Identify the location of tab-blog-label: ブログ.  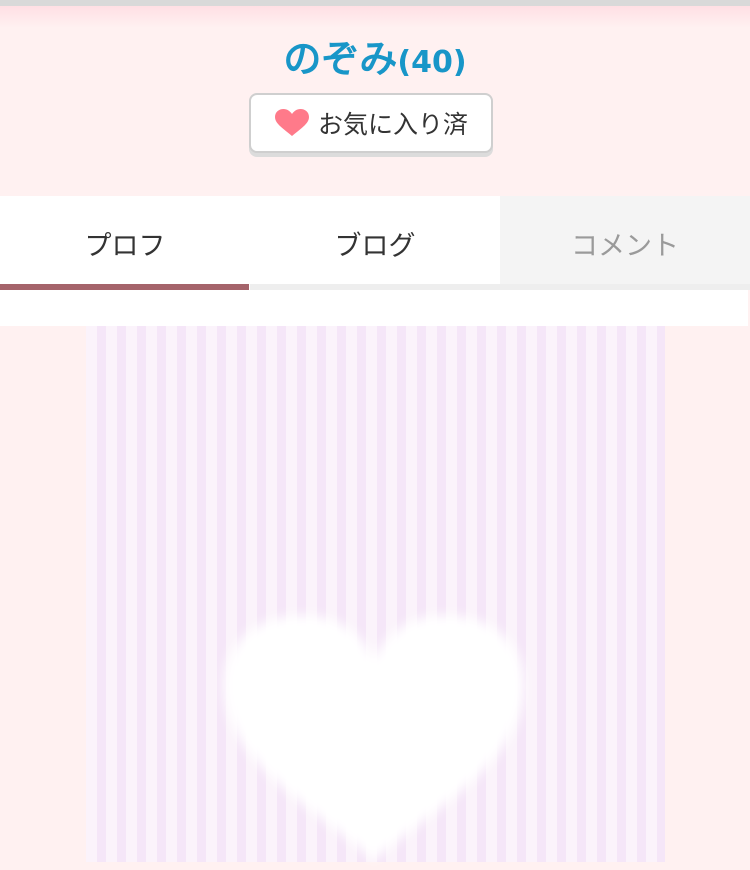
(375, 246).